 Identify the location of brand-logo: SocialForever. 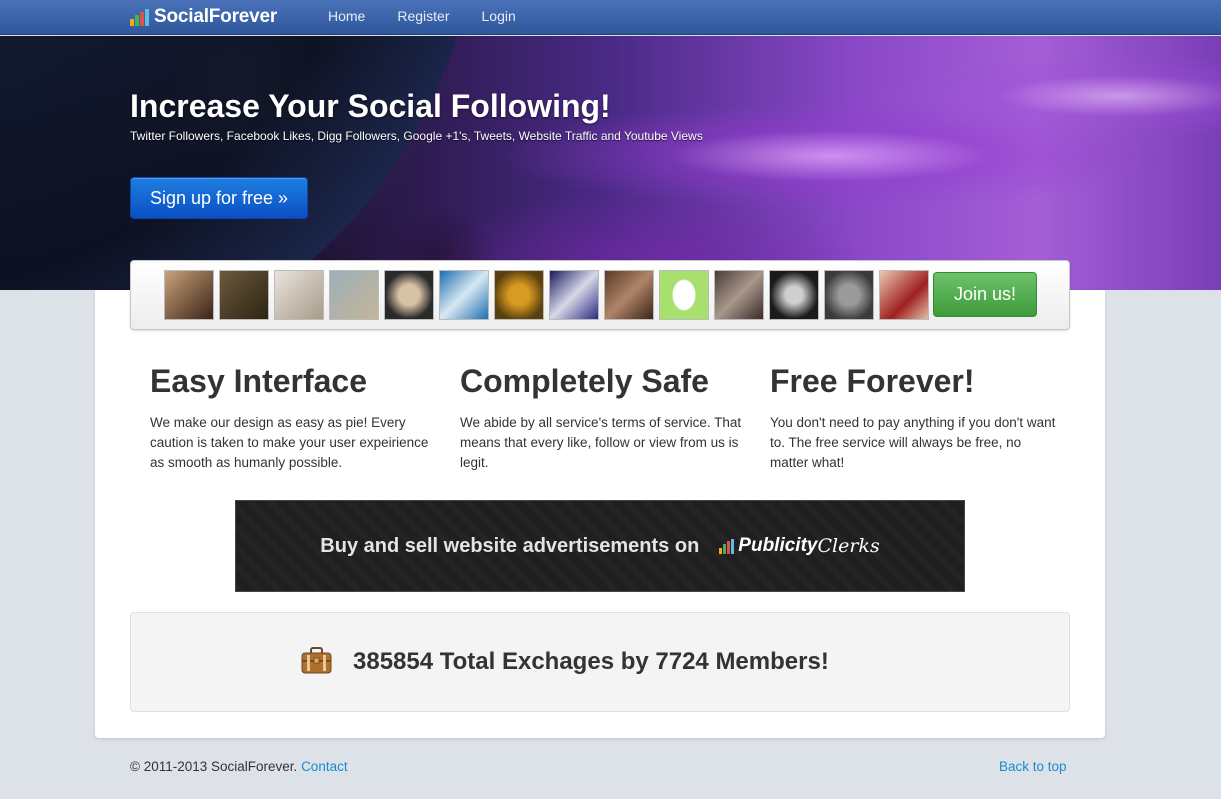
(203, 17).